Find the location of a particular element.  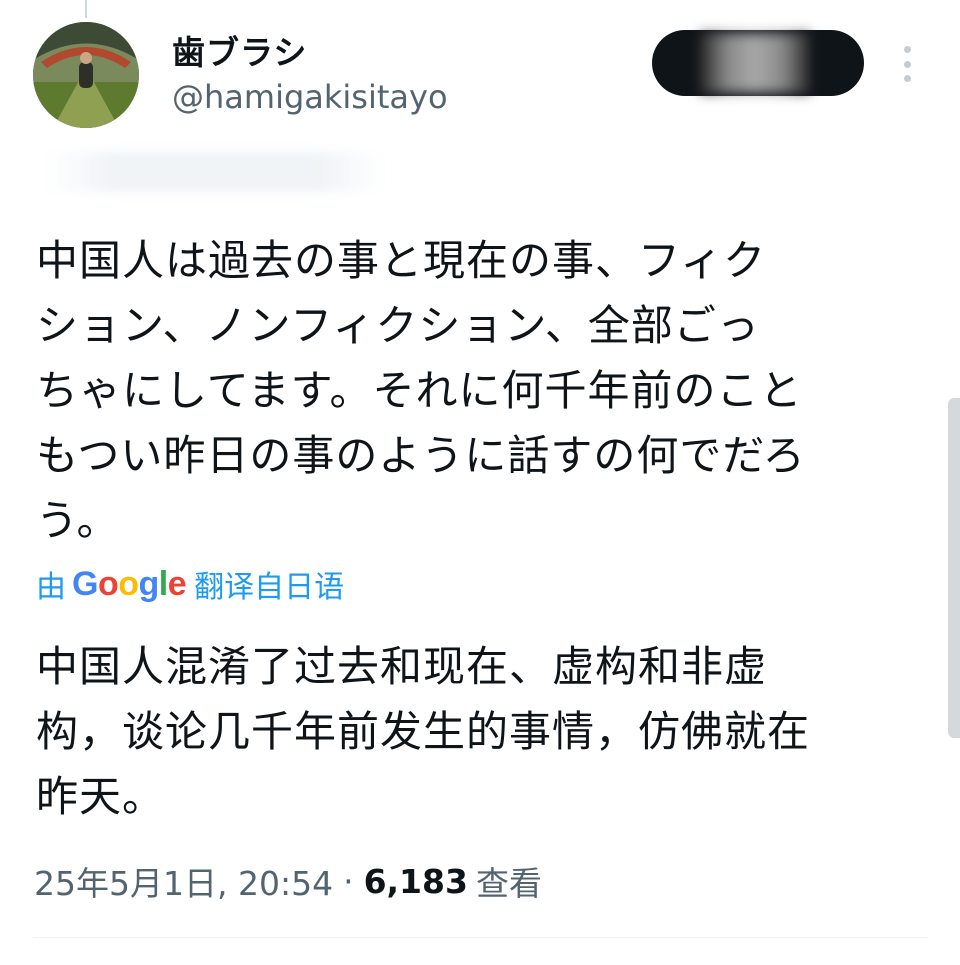

avatar is located at coordinates (86, 75).